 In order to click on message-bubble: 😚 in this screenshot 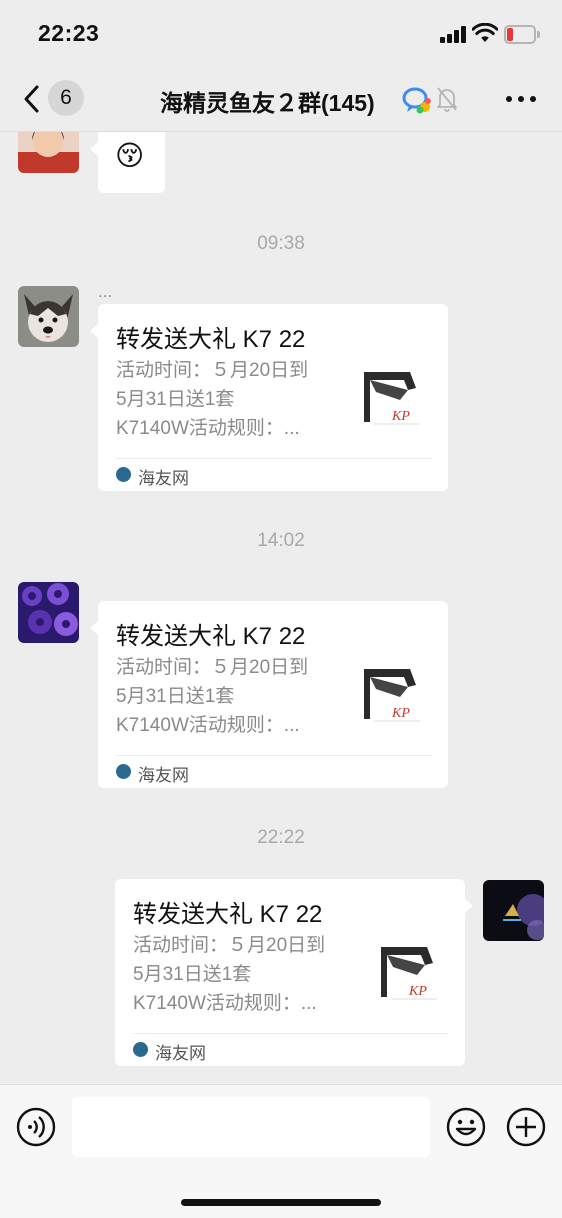, I will do `click(127, 162)`.